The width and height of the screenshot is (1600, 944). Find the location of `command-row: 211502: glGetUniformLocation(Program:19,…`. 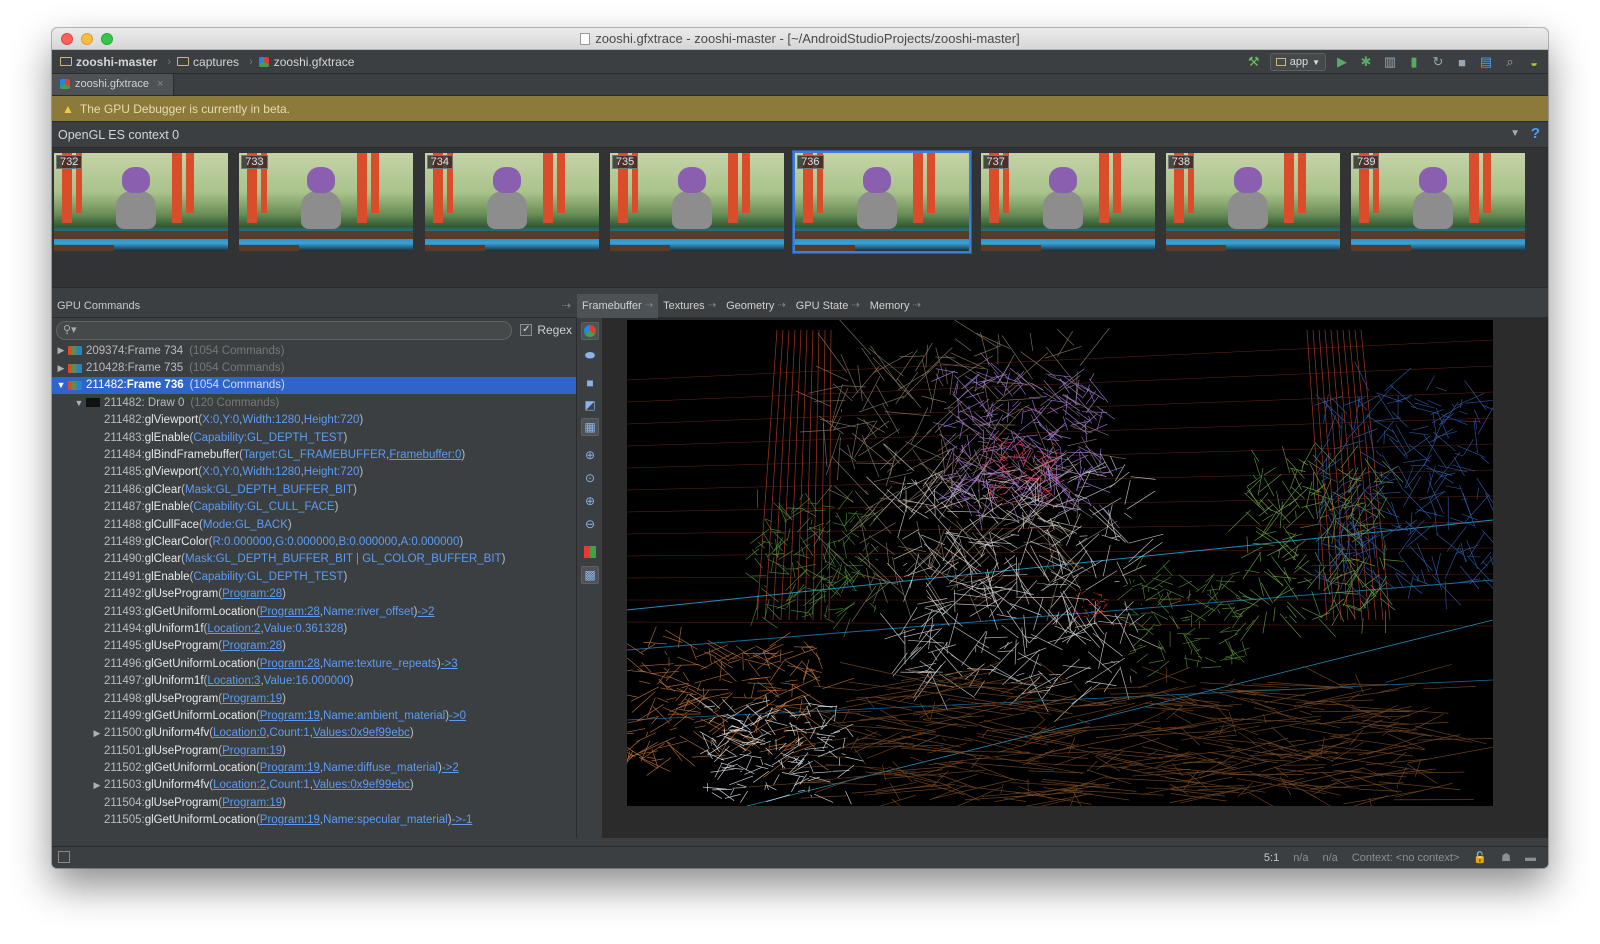

command-row: 211502: glGetUniformLocation(Program:19,… is located at coordinates (314, 767).